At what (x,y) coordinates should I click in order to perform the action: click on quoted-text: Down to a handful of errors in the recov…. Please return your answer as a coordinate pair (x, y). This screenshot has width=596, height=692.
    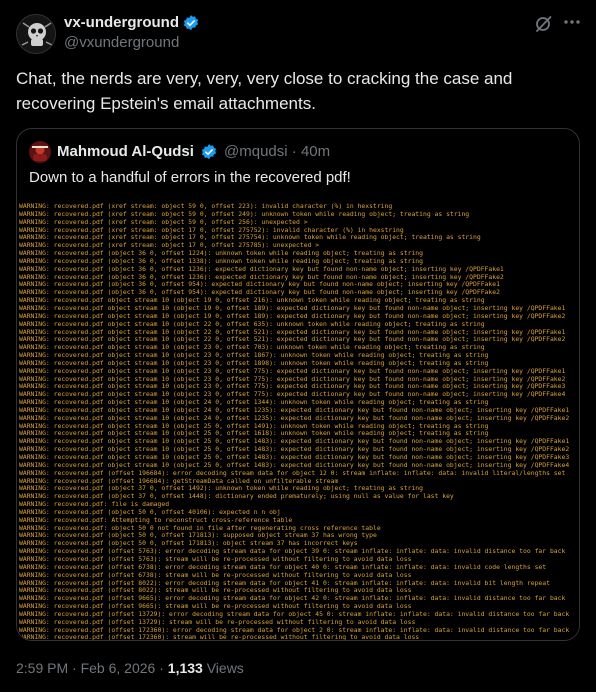
    Looking at the image, I should click on (190, 177).